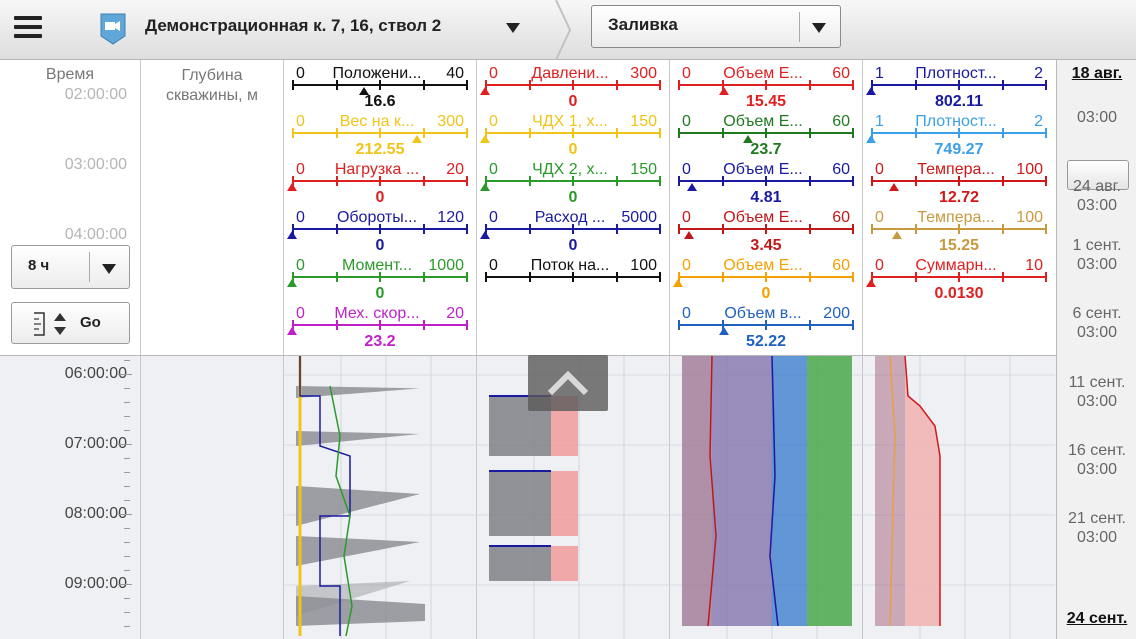 The width and height of the screenshot is (1136, 639). What do you see at coordinates (766, 325) in the screenshot?
I see `curve-header: 0 Объем в... 200 52.22` at bounding box center [766, 325].